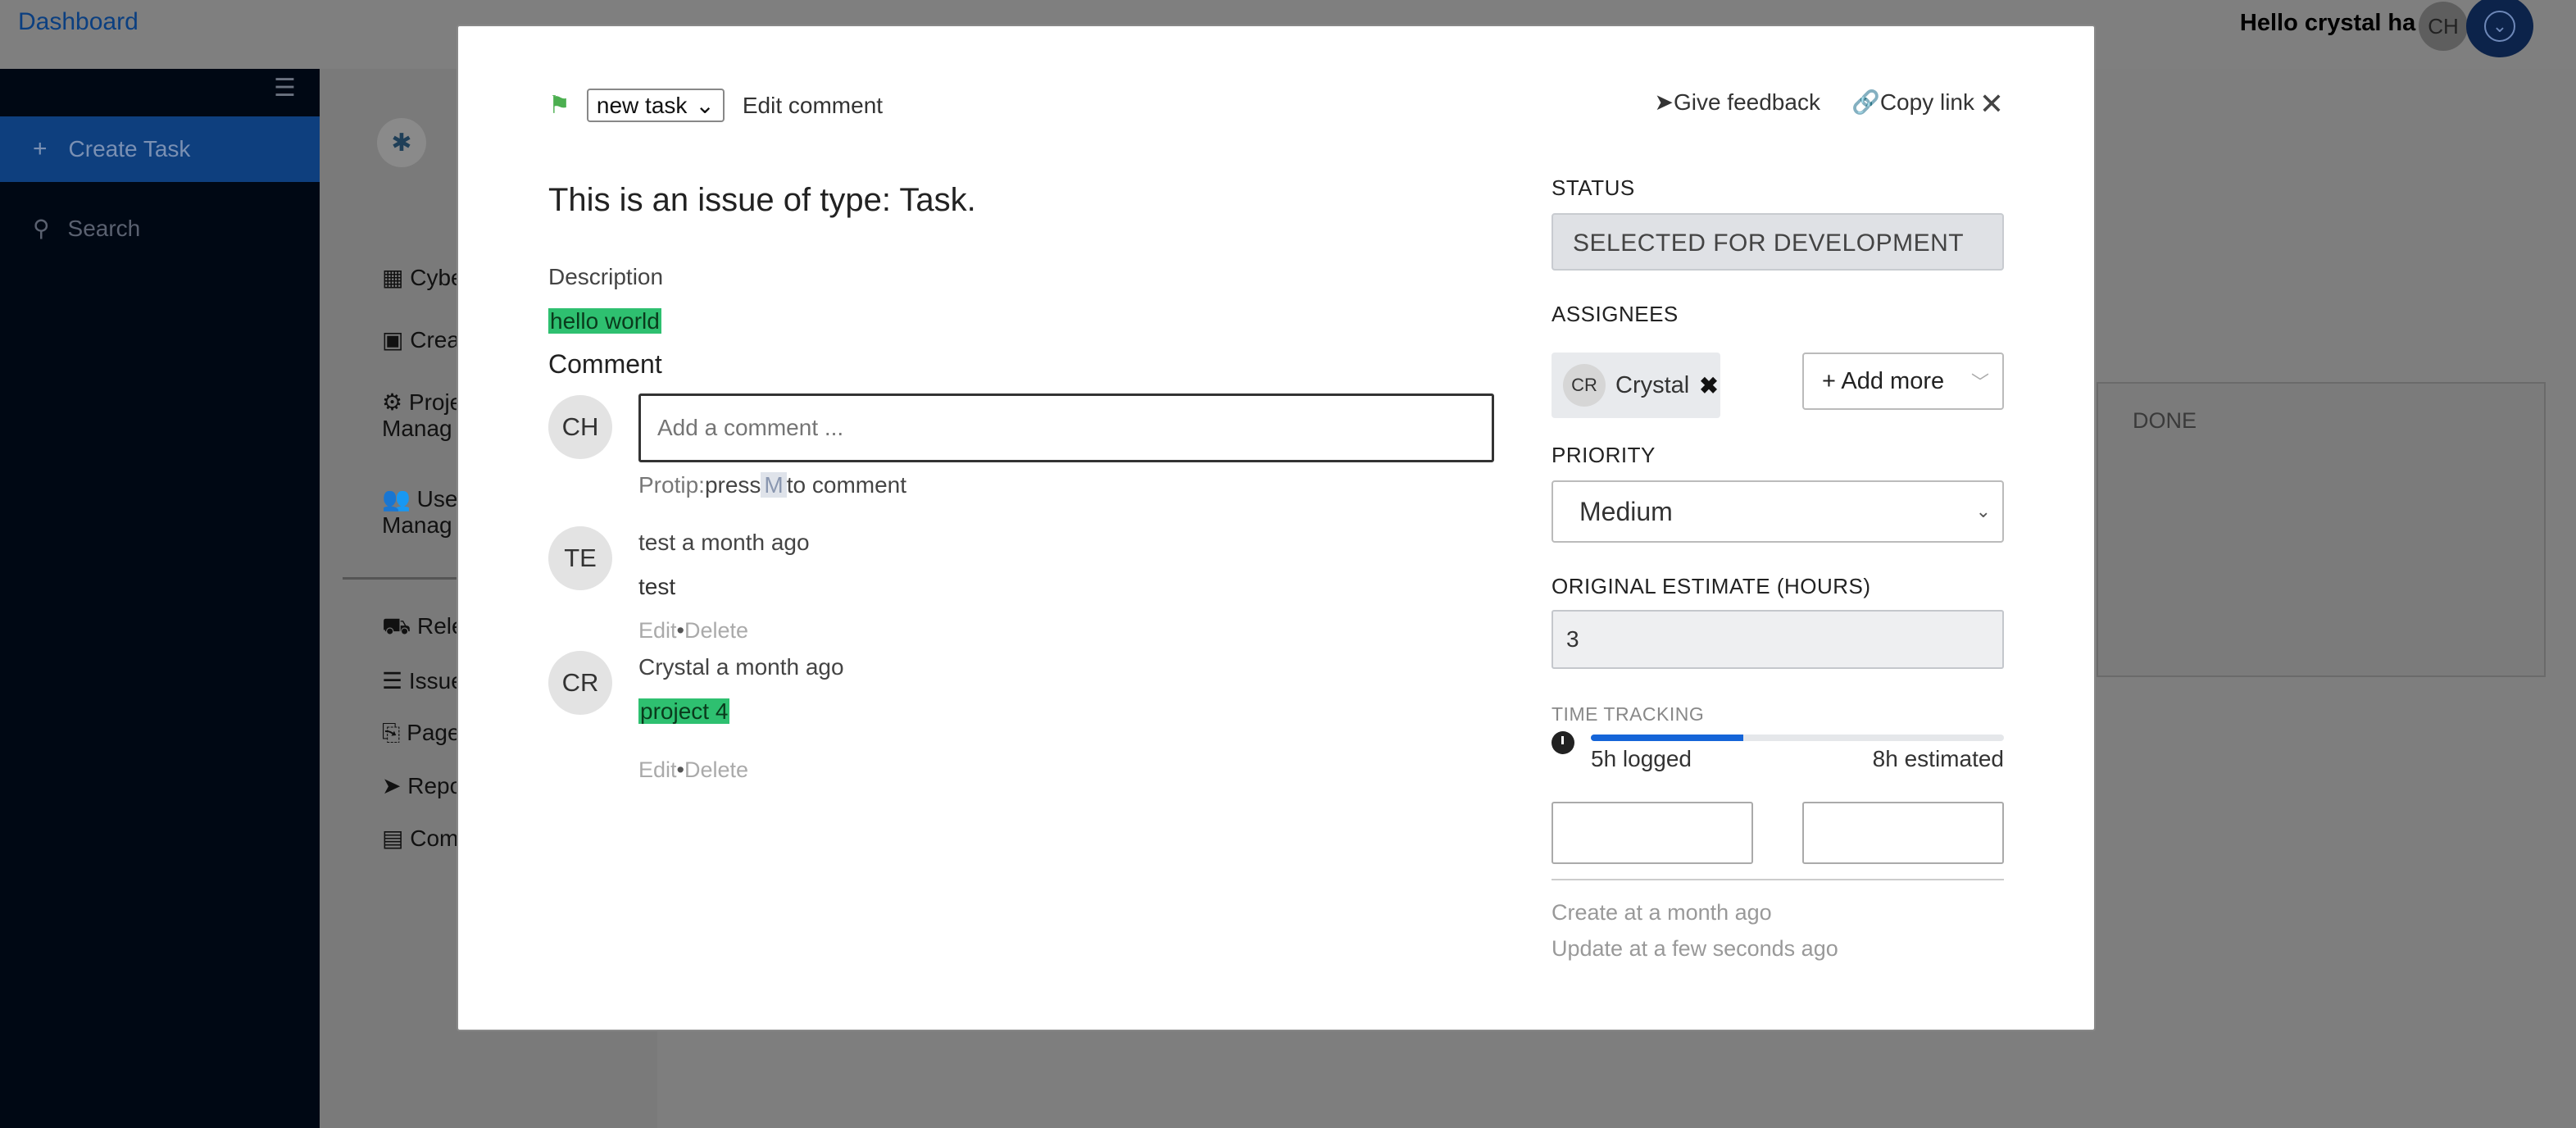  I want to click on status-select: SELECTED FOR DEVELOPMENT, so click(1778, 242).